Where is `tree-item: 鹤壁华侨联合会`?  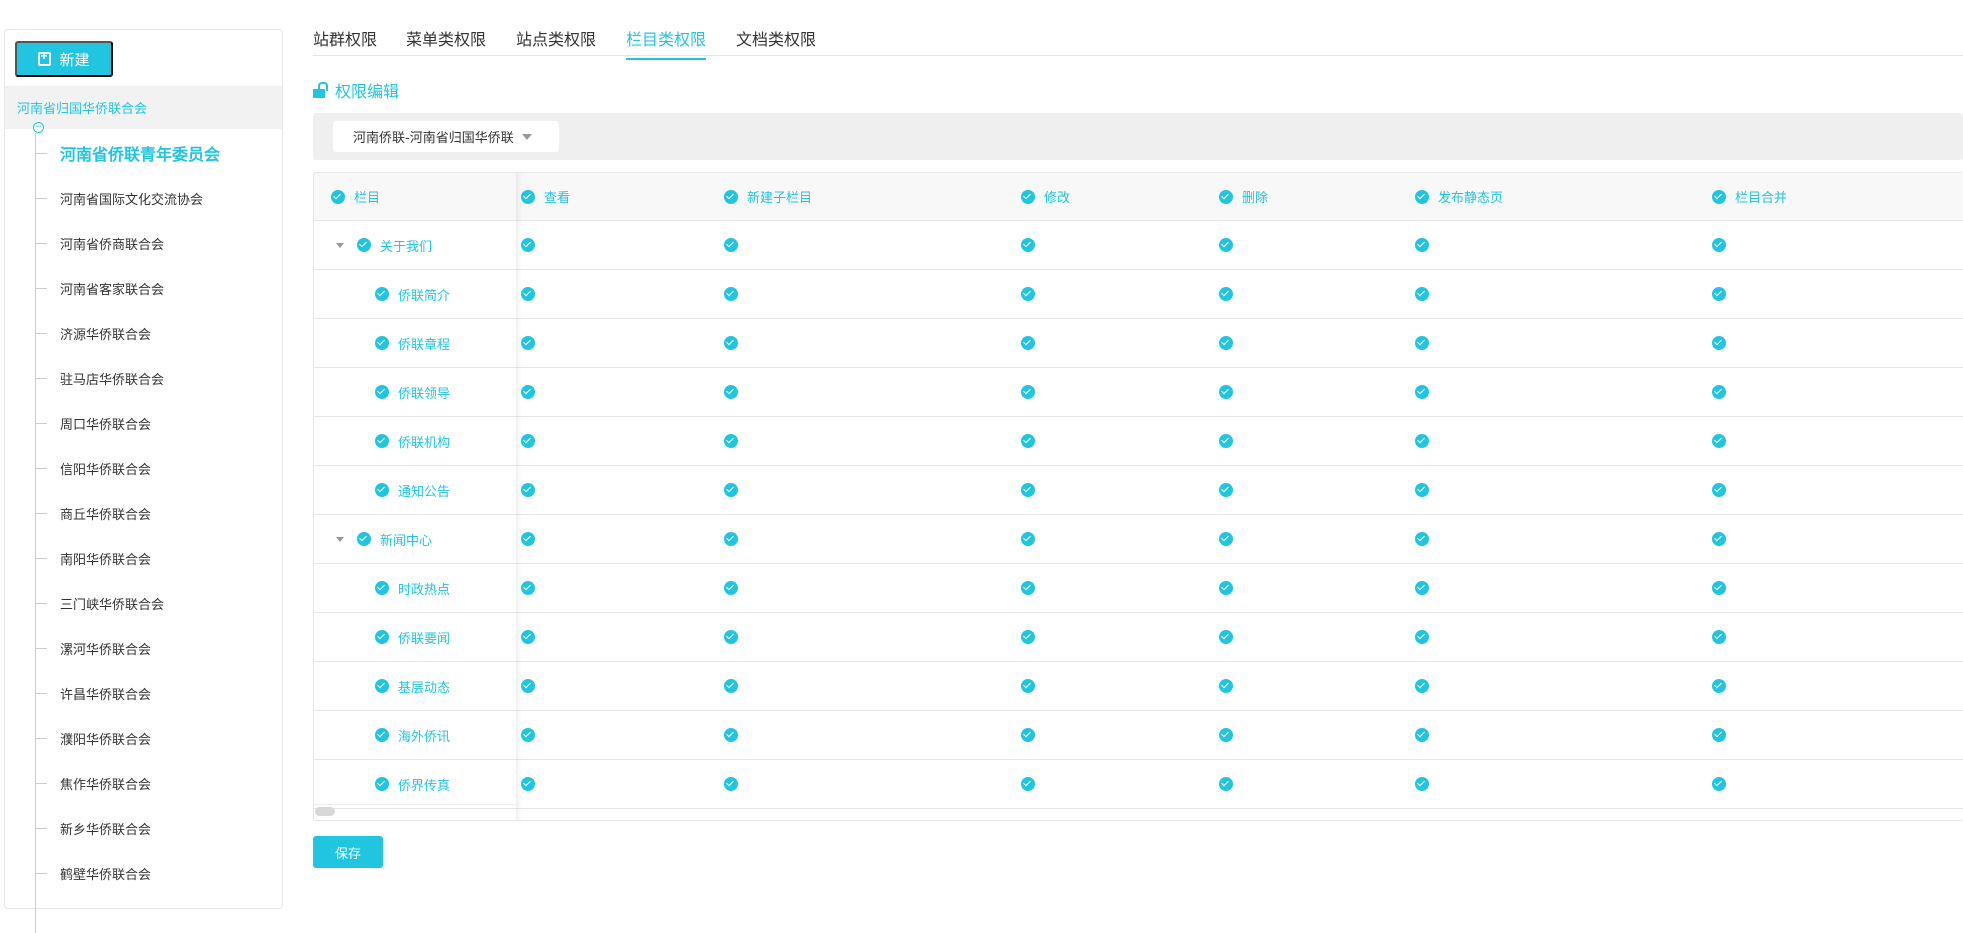 tree-item: 鹤壁华侨联合会 is located at coordinates (93, 873).